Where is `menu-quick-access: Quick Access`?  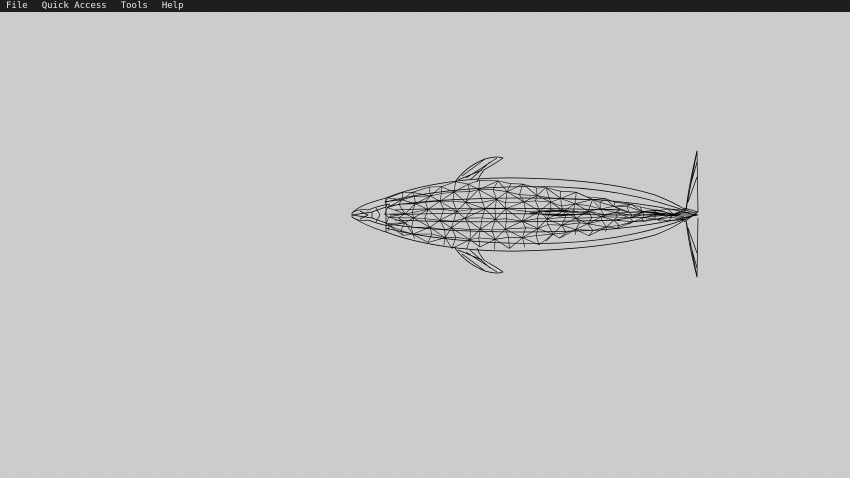 menu-quick-access: Quick Access is located at coordinates (74, 6).